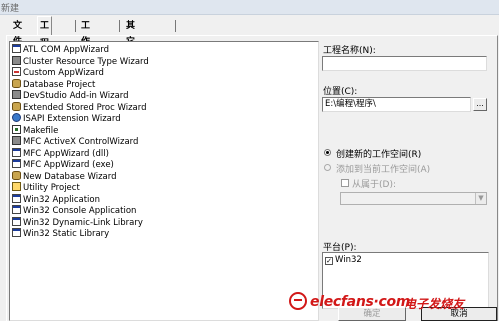 The image size is (499, 321). I want to click on list-item: Database Project, so click(53, 84).